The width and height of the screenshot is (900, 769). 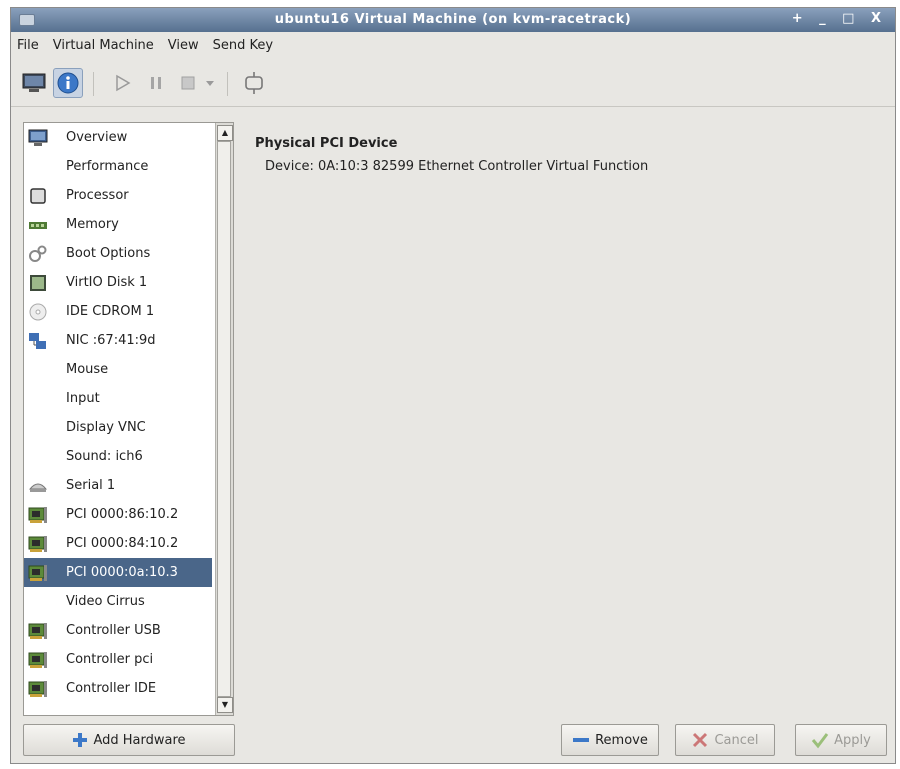 What do you see at coordinates (839, 18) in the screenshot?
I see `window-controls: + _ □ X` at bounding box center [839, 18].